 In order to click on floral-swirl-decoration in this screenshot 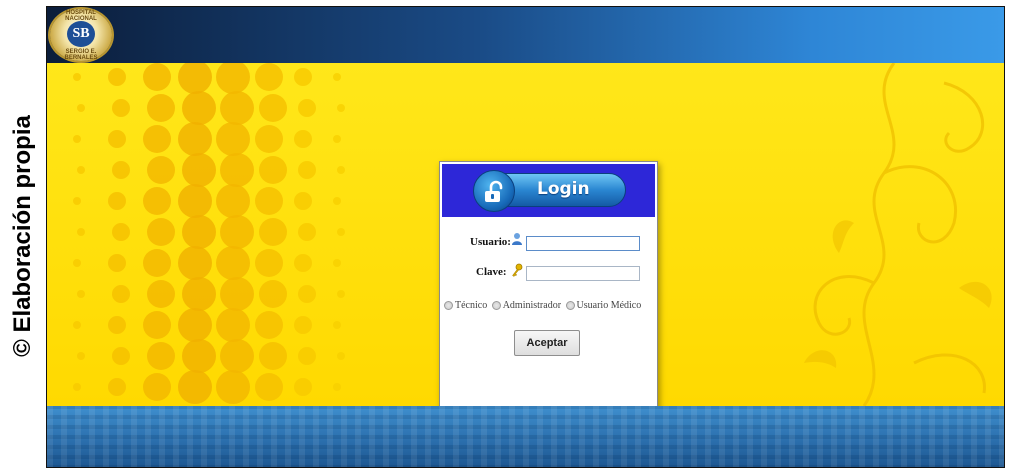, I will do `click(898, 234)`.